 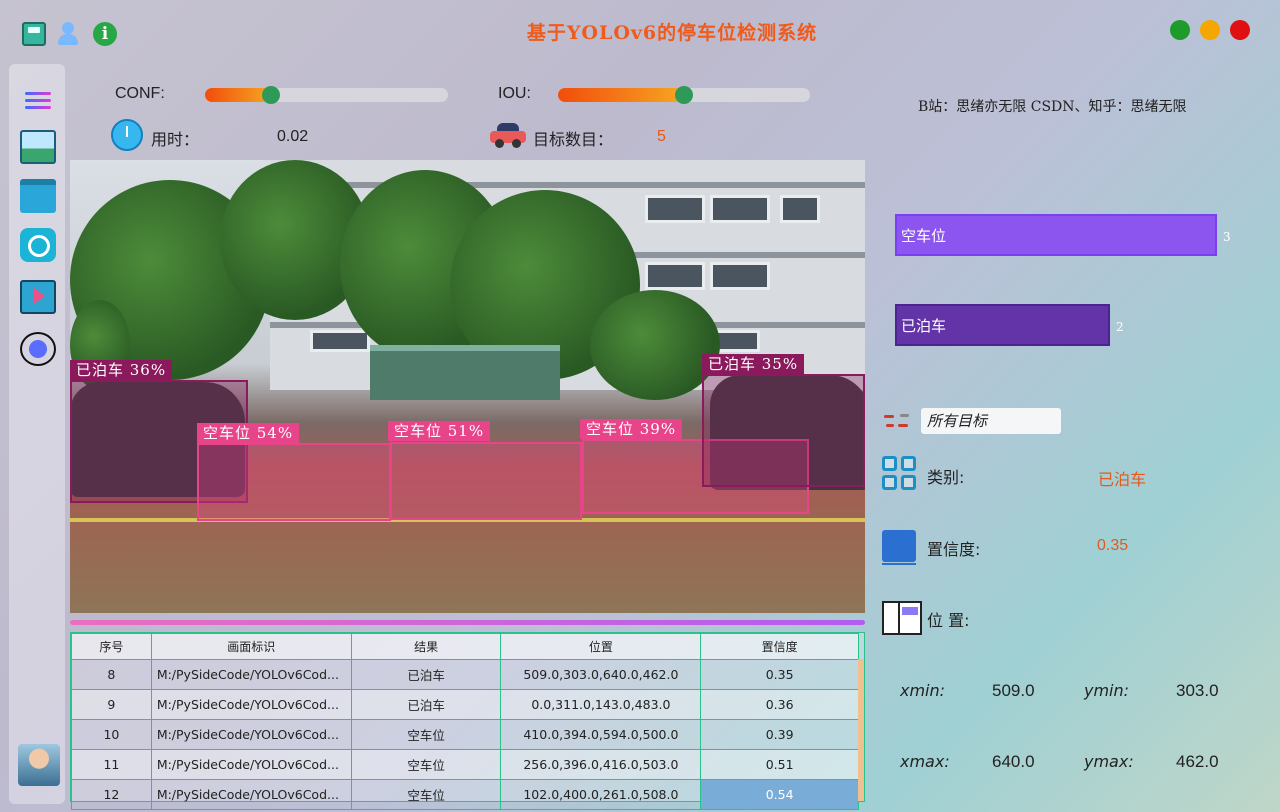 What do you see at coordinates (111, 794) in the screenshot?
I see `cell-index: 12` at bounding box center [111, 794].